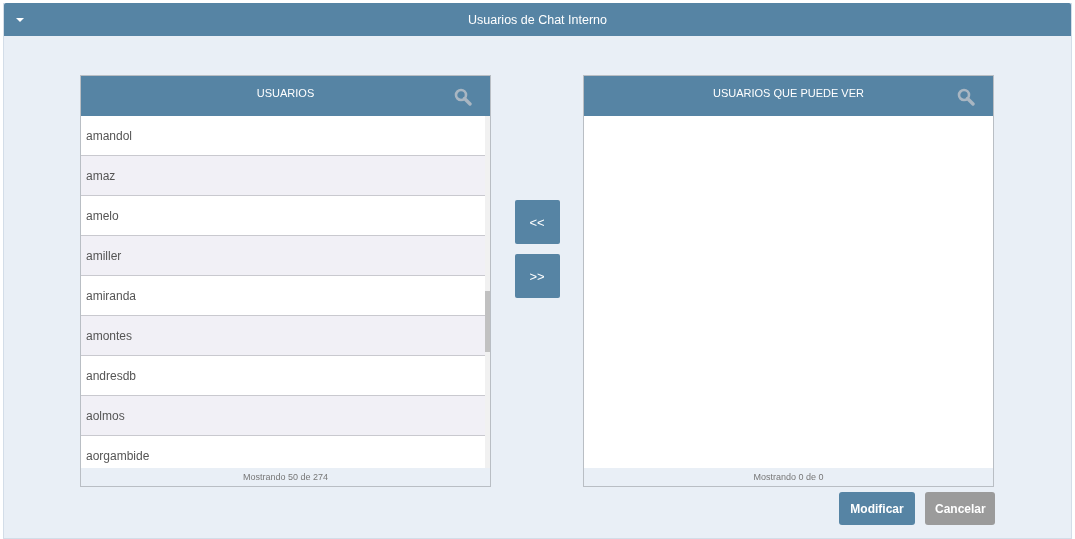 The width and height of the screenshot is (1075, 539). Describe the element at coordinates (283, 176) in the screenshot. I see `list-item: amaz` at that location.